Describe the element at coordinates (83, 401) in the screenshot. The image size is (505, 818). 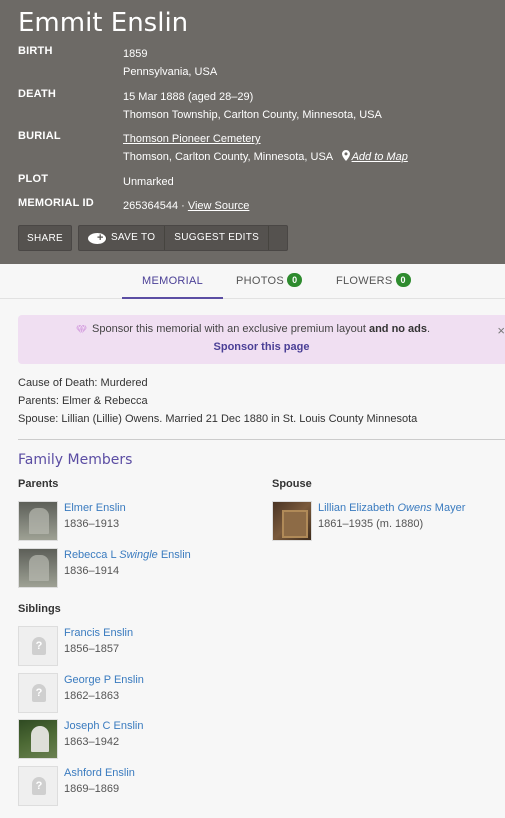
I see `parents-note: Parents: Elmer & Rebecca` at that location.